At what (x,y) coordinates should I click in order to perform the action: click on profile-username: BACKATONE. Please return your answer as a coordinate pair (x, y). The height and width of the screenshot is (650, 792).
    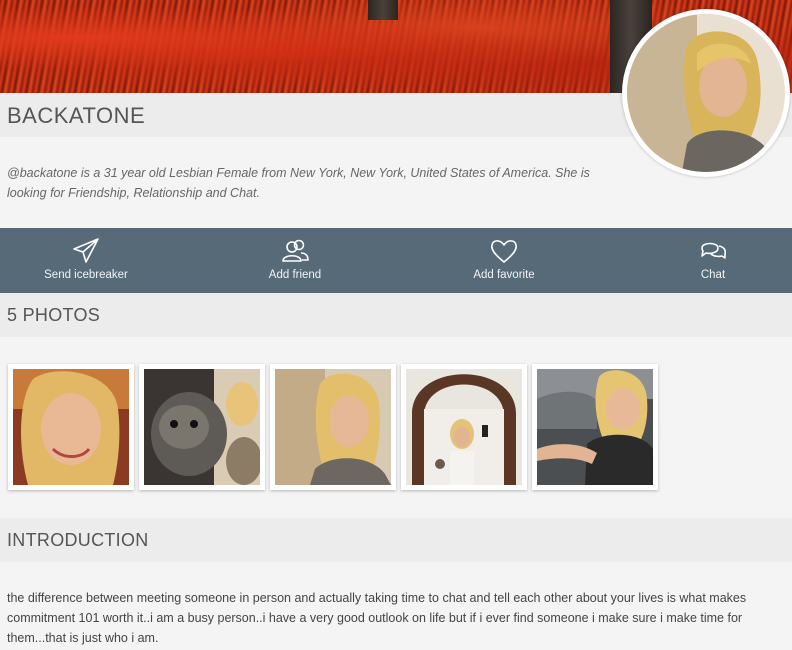
    Looking at the image, I should click on (76, 115).